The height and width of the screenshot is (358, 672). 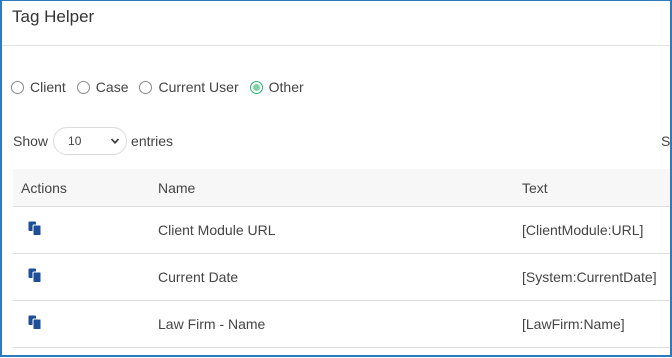 I want to click on chevron-down-icon, so click(x=115, y=141).